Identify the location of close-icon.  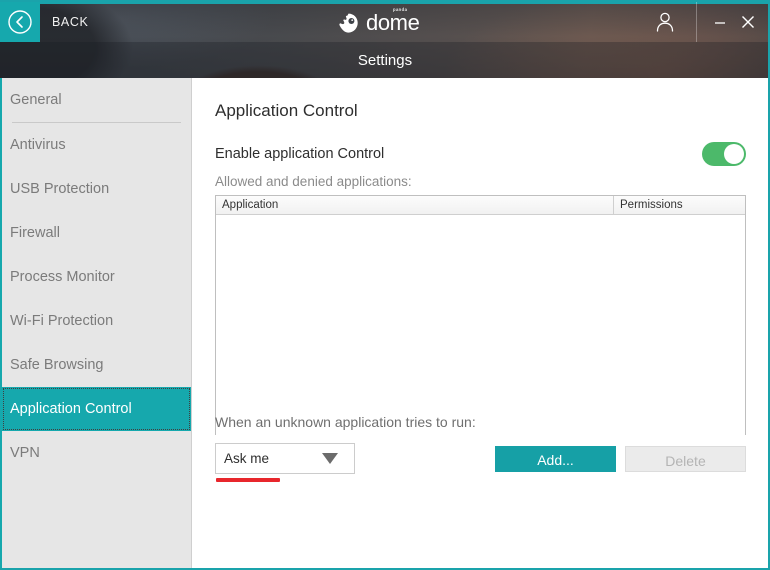
(748, 22).